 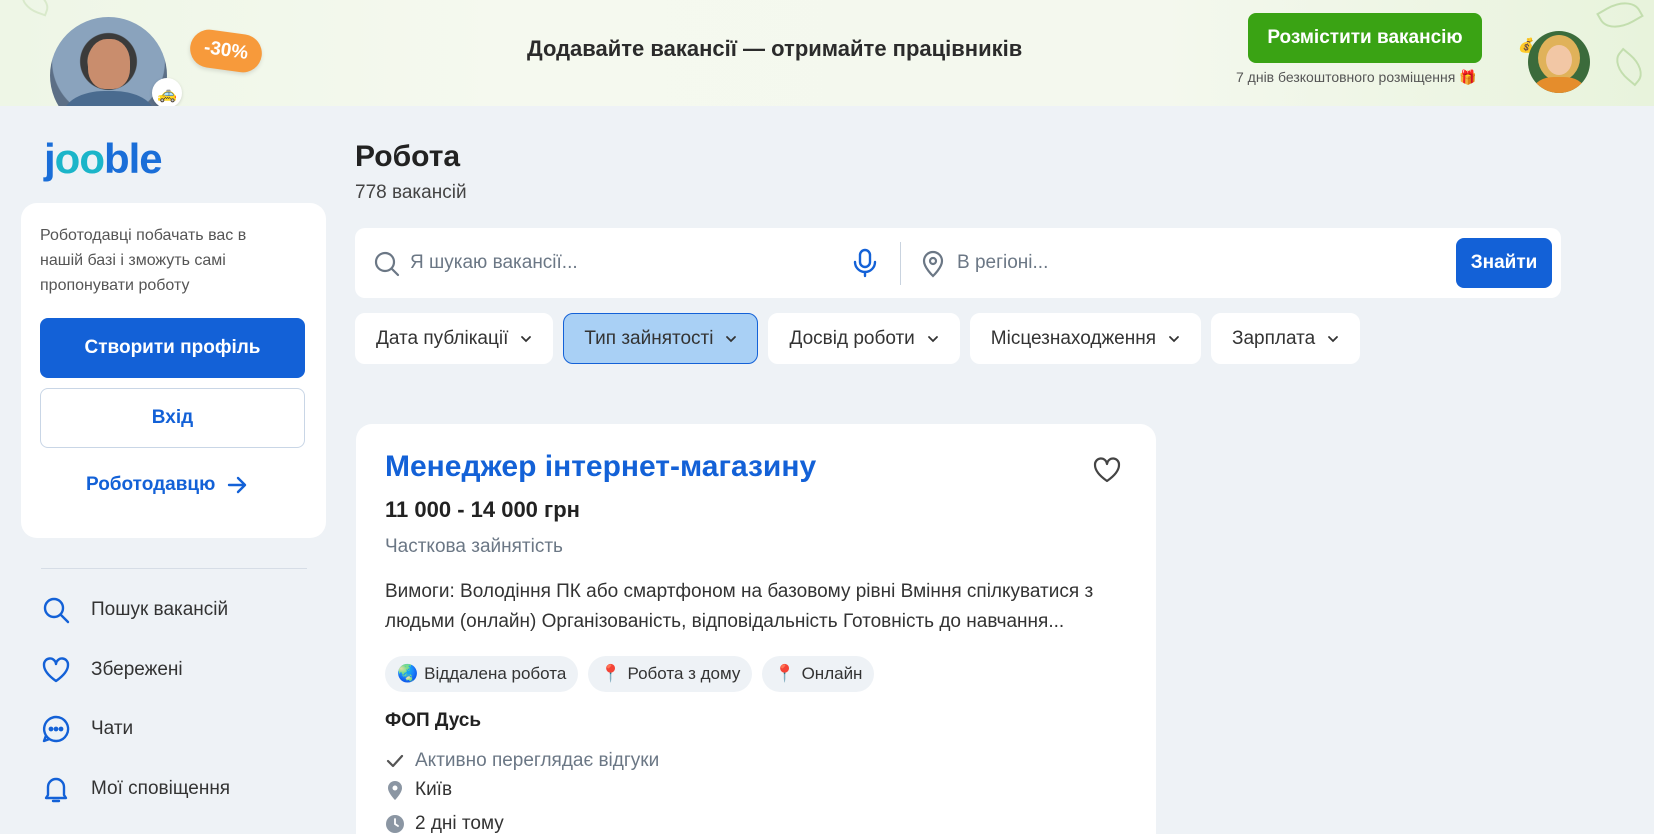 I want to click on filter-label: Зарплата, so click(x=1274, y=338).